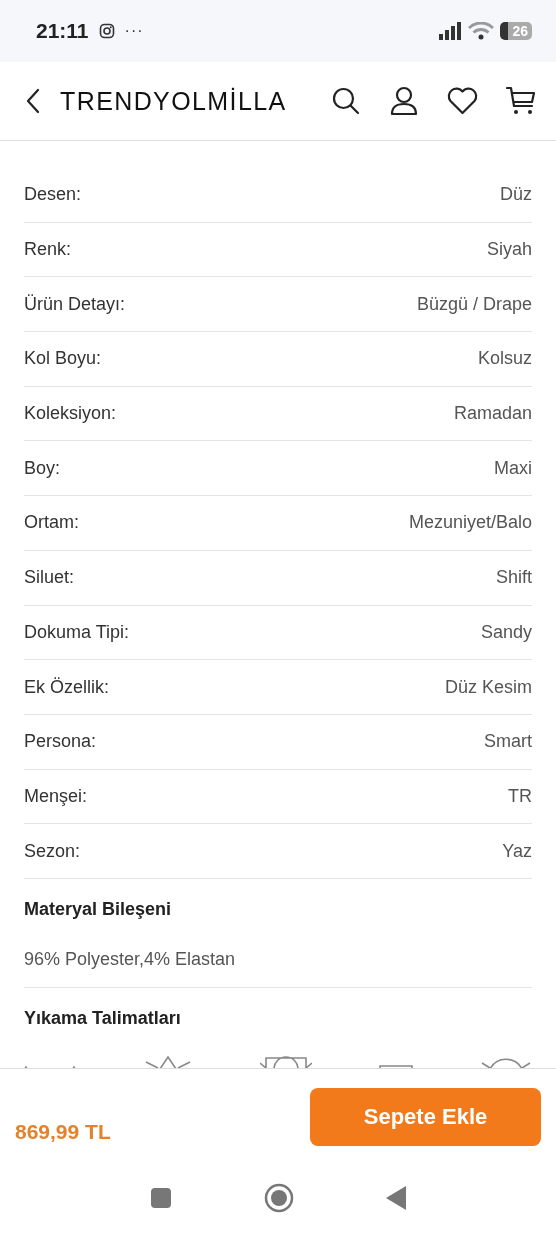  What do you see at coordinates (53, 195) in the screenshot?
I see `attribute-label: Desen:` at bounding box center [53, 195].